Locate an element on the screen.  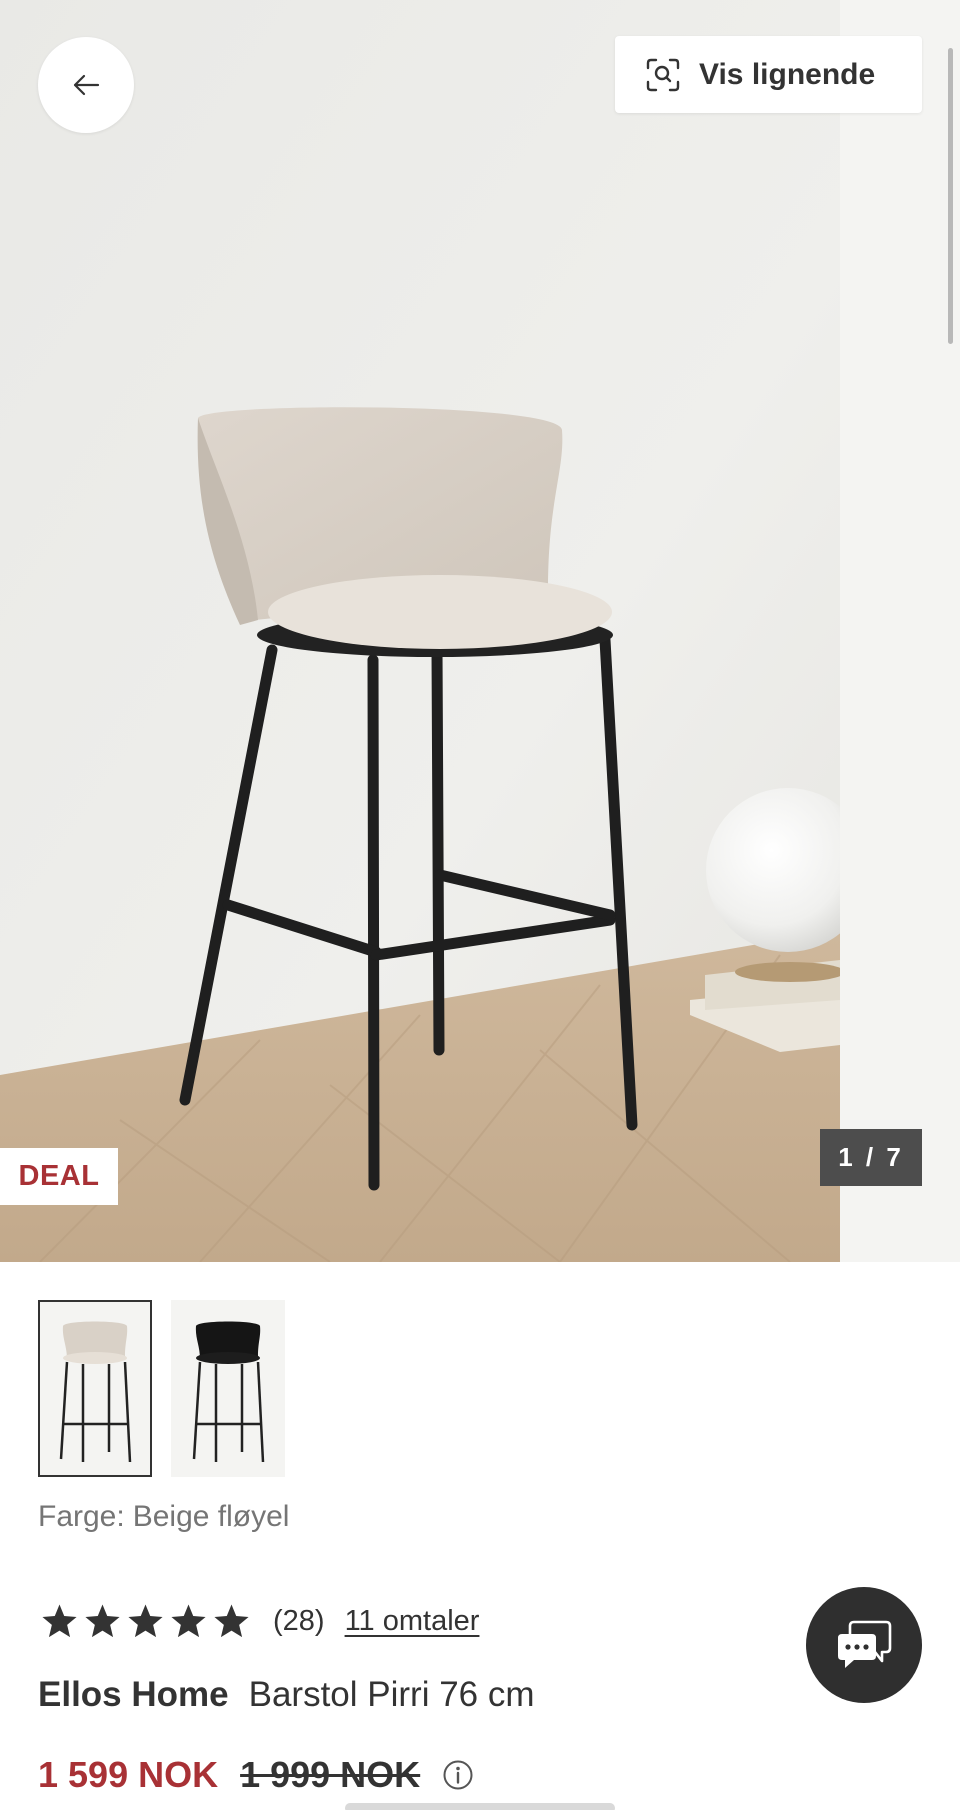
thumbnail-black-image is located at coordinates (228, 1391).